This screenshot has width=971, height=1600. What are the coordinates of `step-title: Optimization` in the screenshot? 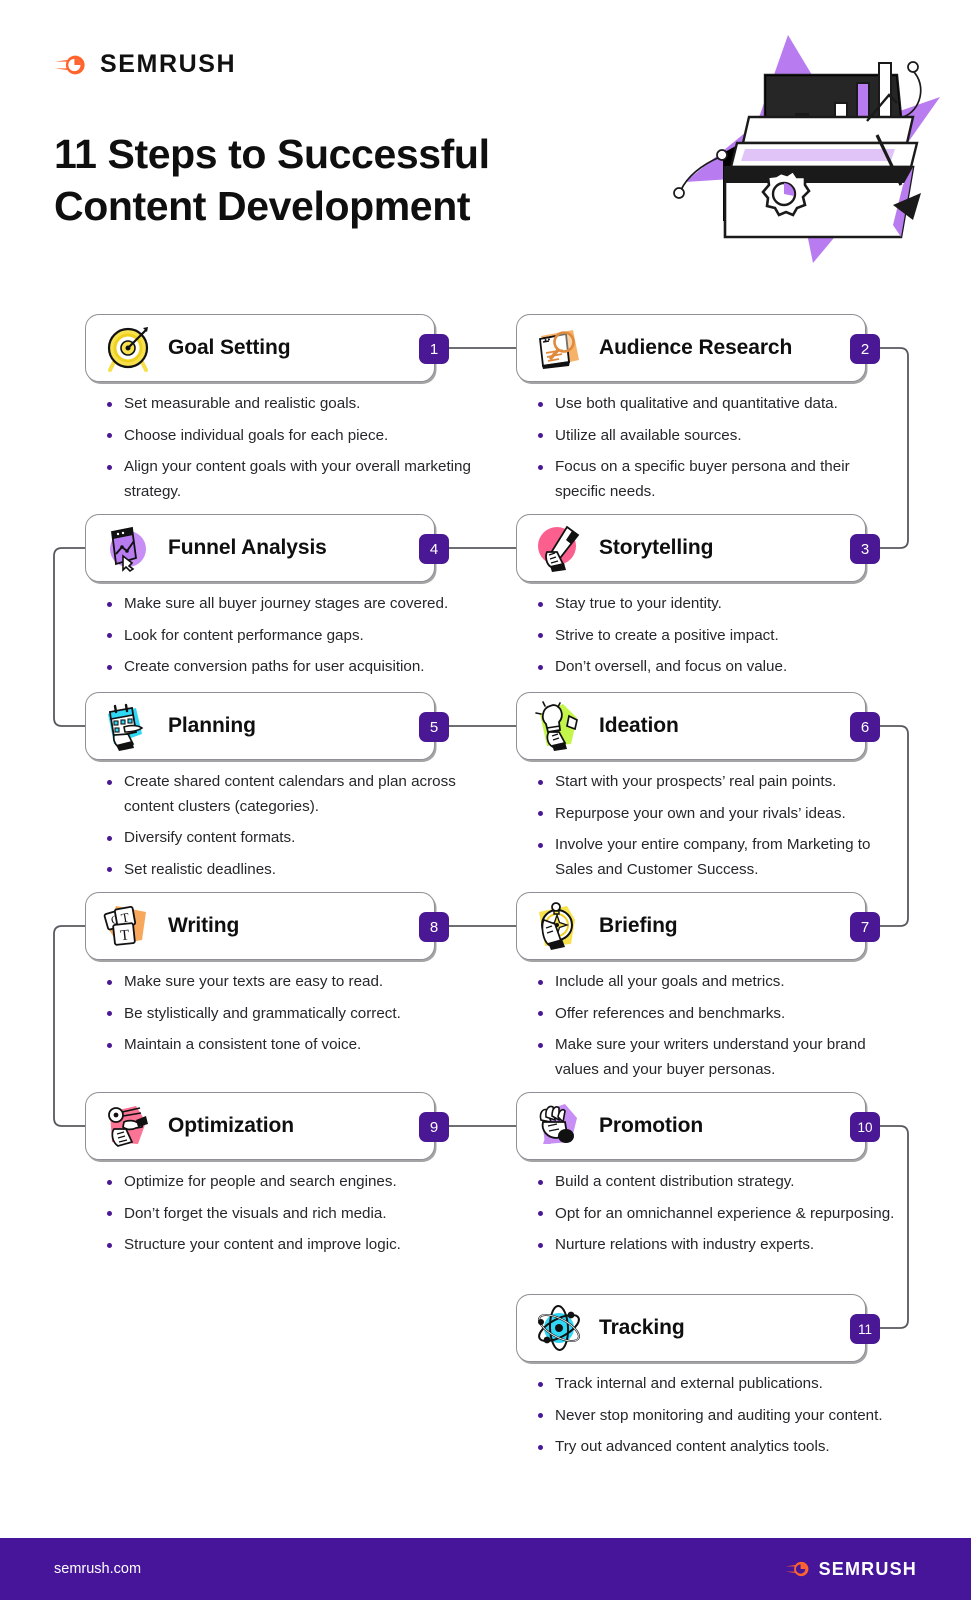 It's located at (231, 1125).